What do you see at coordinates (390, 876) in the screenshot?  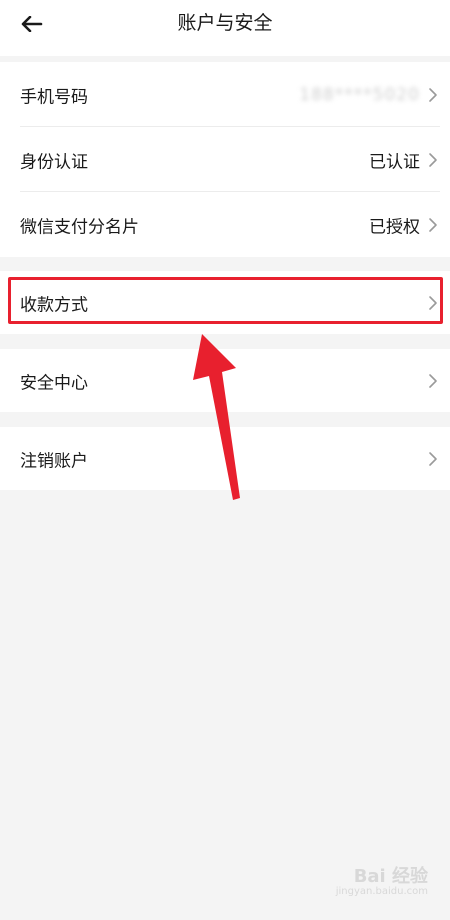 I see `watermark-text: Bai 经验` at bounding box center [390, 876].